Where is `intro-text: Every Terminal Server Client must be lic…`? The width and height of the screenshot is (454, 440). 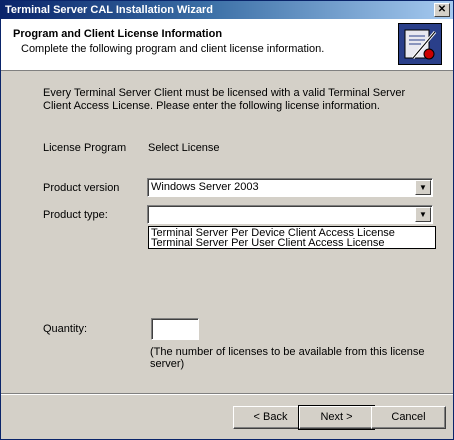 intro-text: Every Terminal Server Client must be lic… is located at coordinates (224, 99).